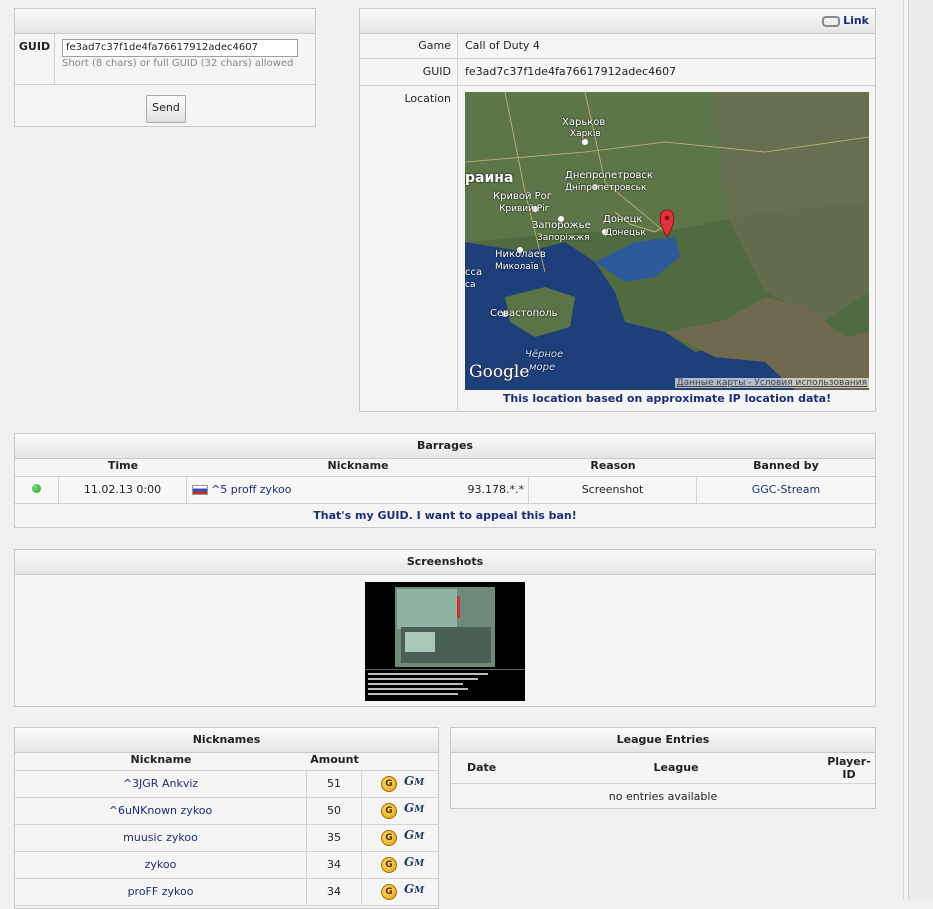 Image resolution: width=933 pixels, height=909 pixels. I want to click on screenshot-image, so click(445, 641).